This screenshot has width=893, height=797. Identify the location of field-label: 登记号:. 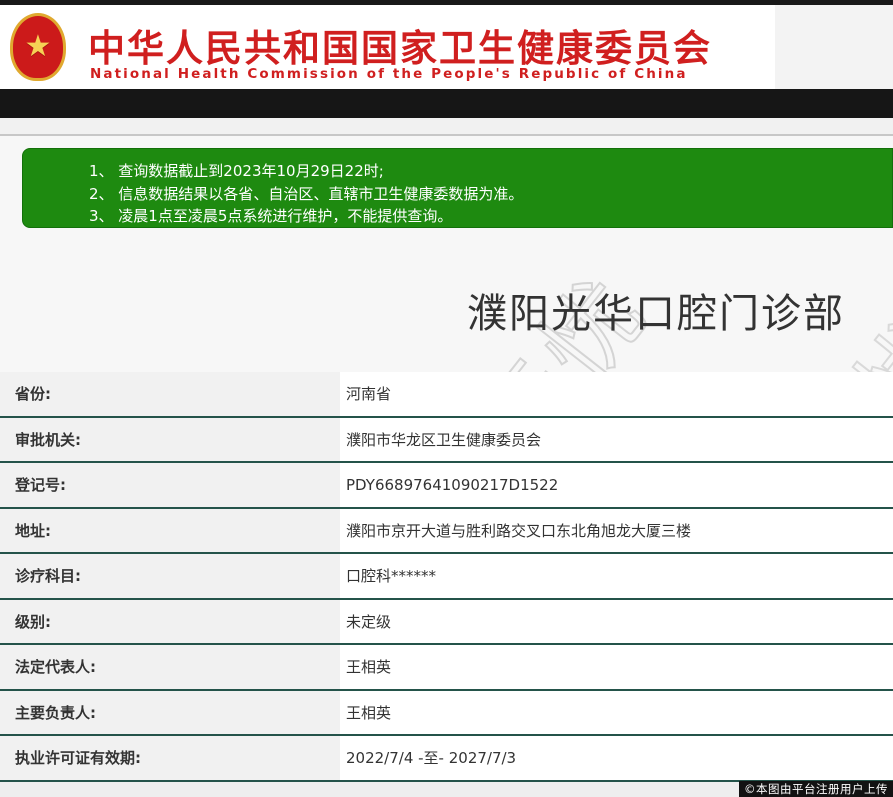
(170, 485).